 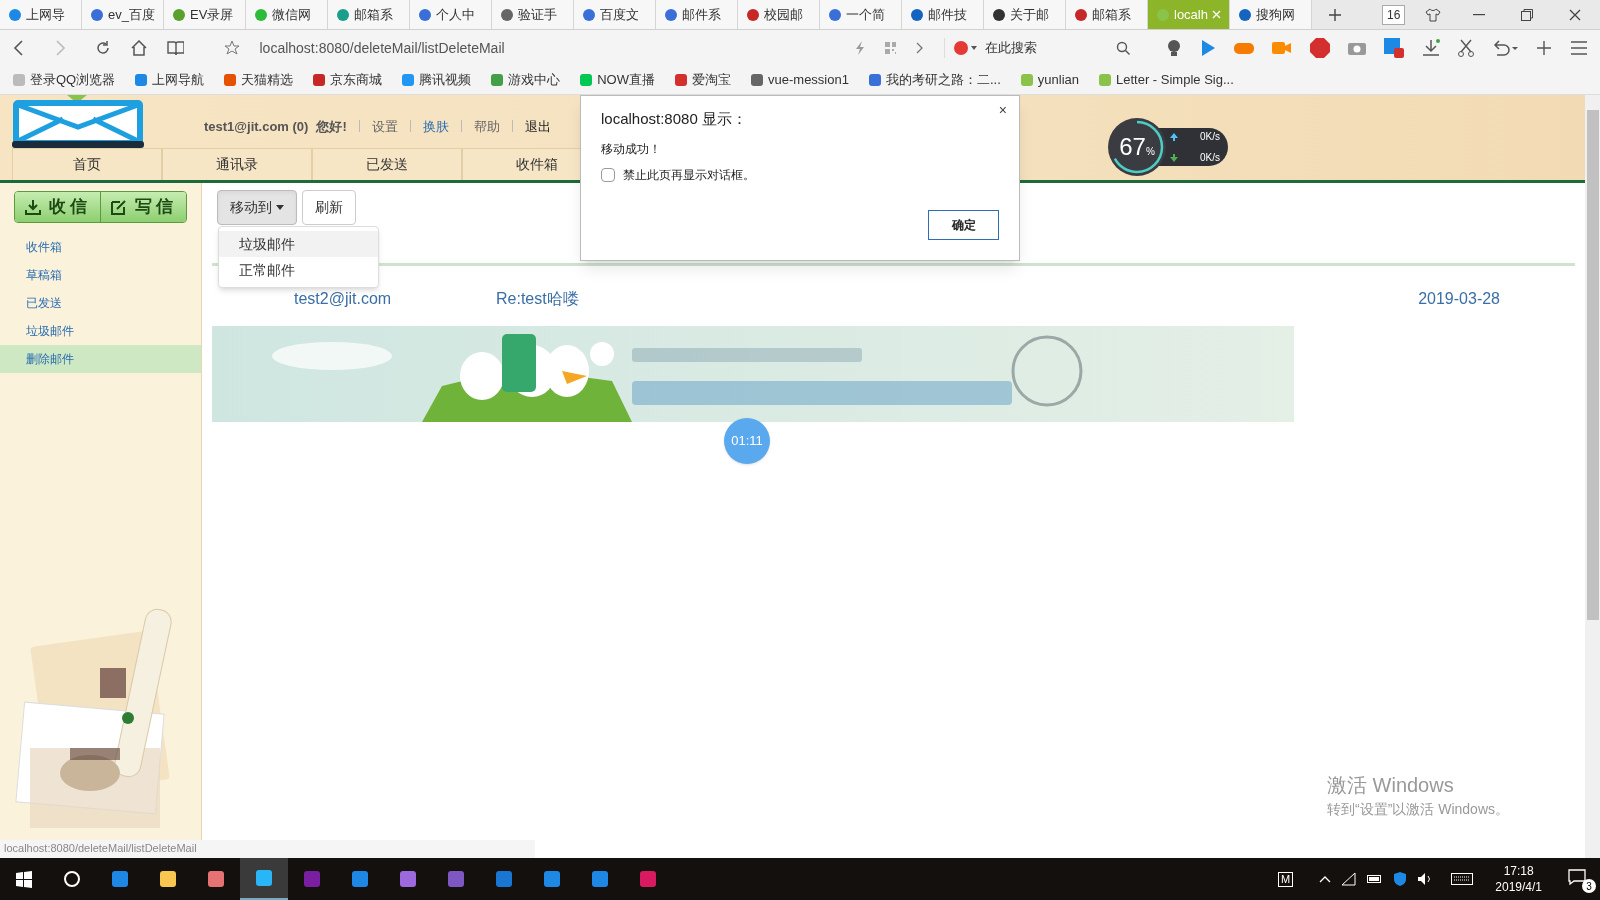 I want to click on bookmark: vue-mession1, so click(x=799, y=80).